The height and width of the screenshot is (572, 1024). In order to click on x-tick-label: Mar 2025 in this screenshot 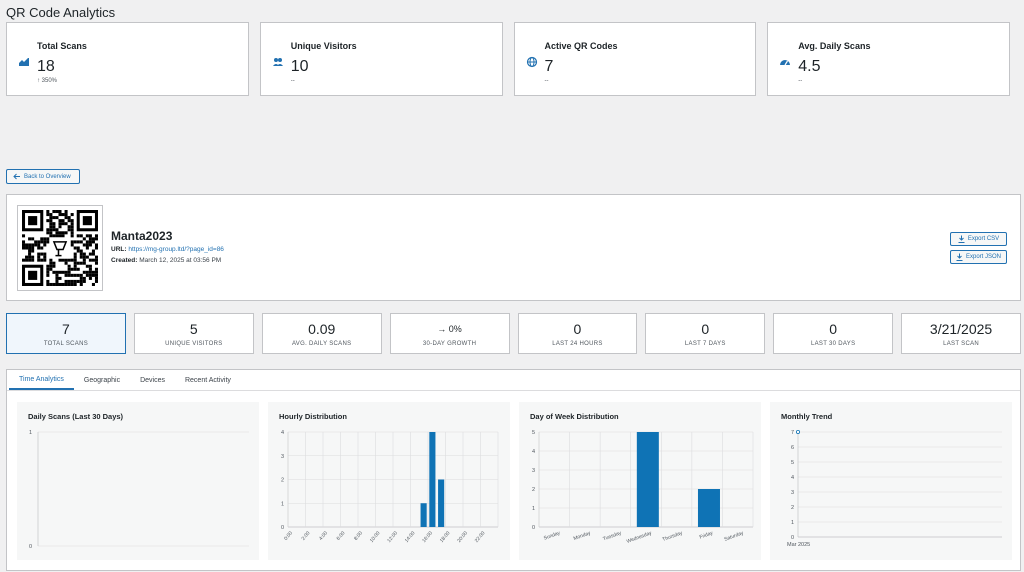, I will do `click(798, 545)`.